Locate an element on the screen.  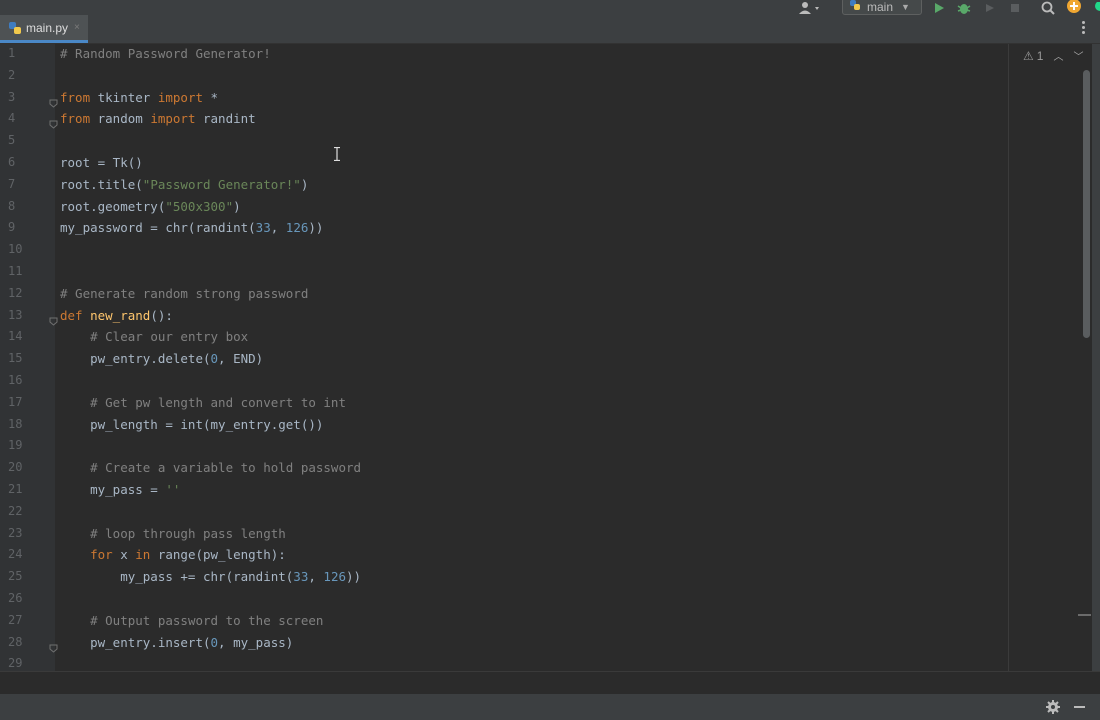
notifications-side-panel is located at coordinates (1096, 357).